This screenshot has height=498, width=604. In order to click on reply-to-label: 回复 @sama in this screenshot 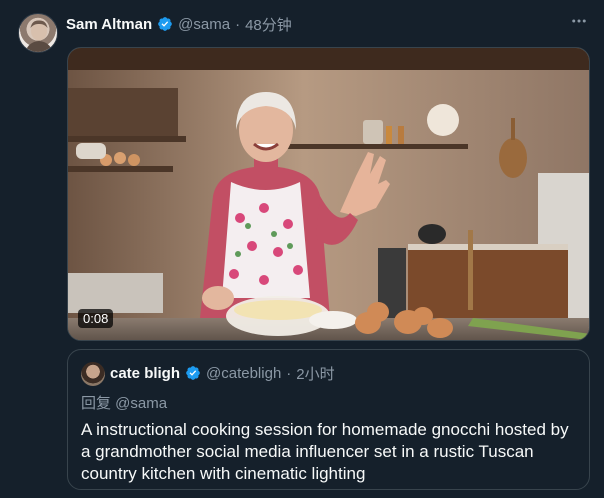, I will do `click(124, 403)`.